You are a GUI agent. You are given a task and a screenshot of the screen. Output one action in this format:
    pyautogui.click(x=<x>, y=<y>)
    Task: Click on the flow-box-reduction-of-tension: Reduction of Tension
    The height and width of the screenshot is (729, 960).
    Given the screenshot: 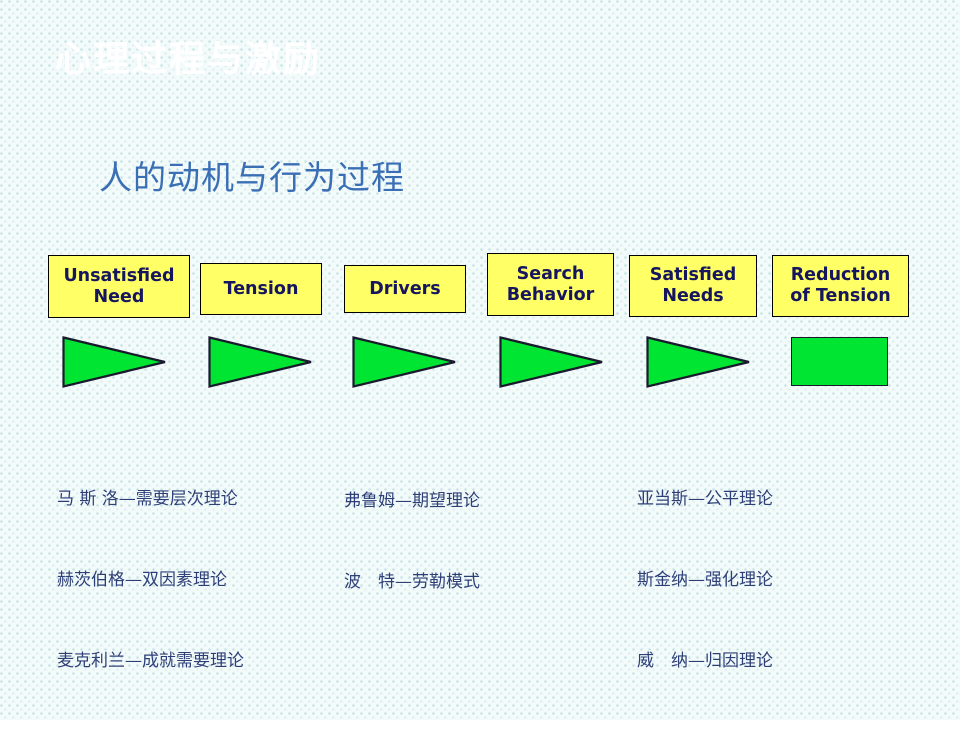 What is the action you would take?
    pyautogui.click(x=840, y=286)
    